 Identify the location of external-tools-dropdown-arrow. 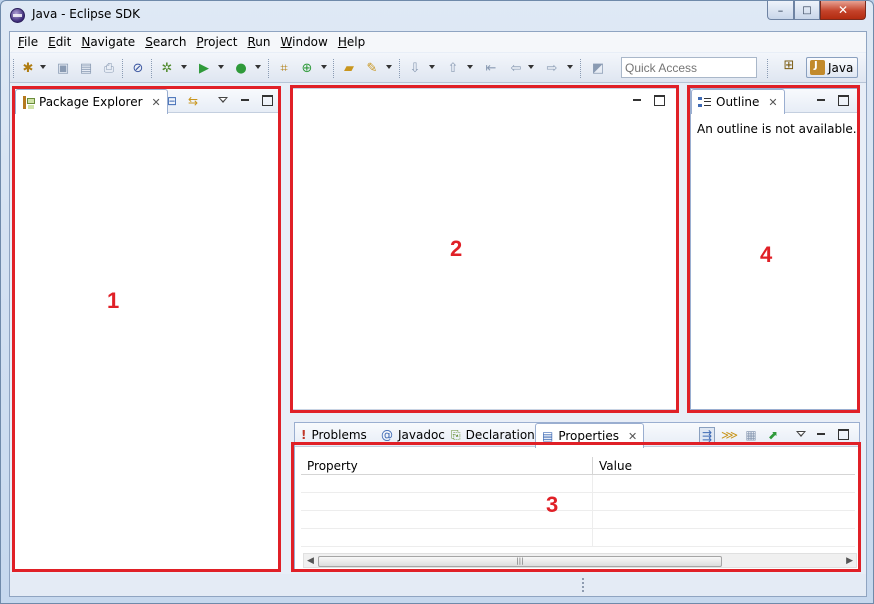
(258, 67).